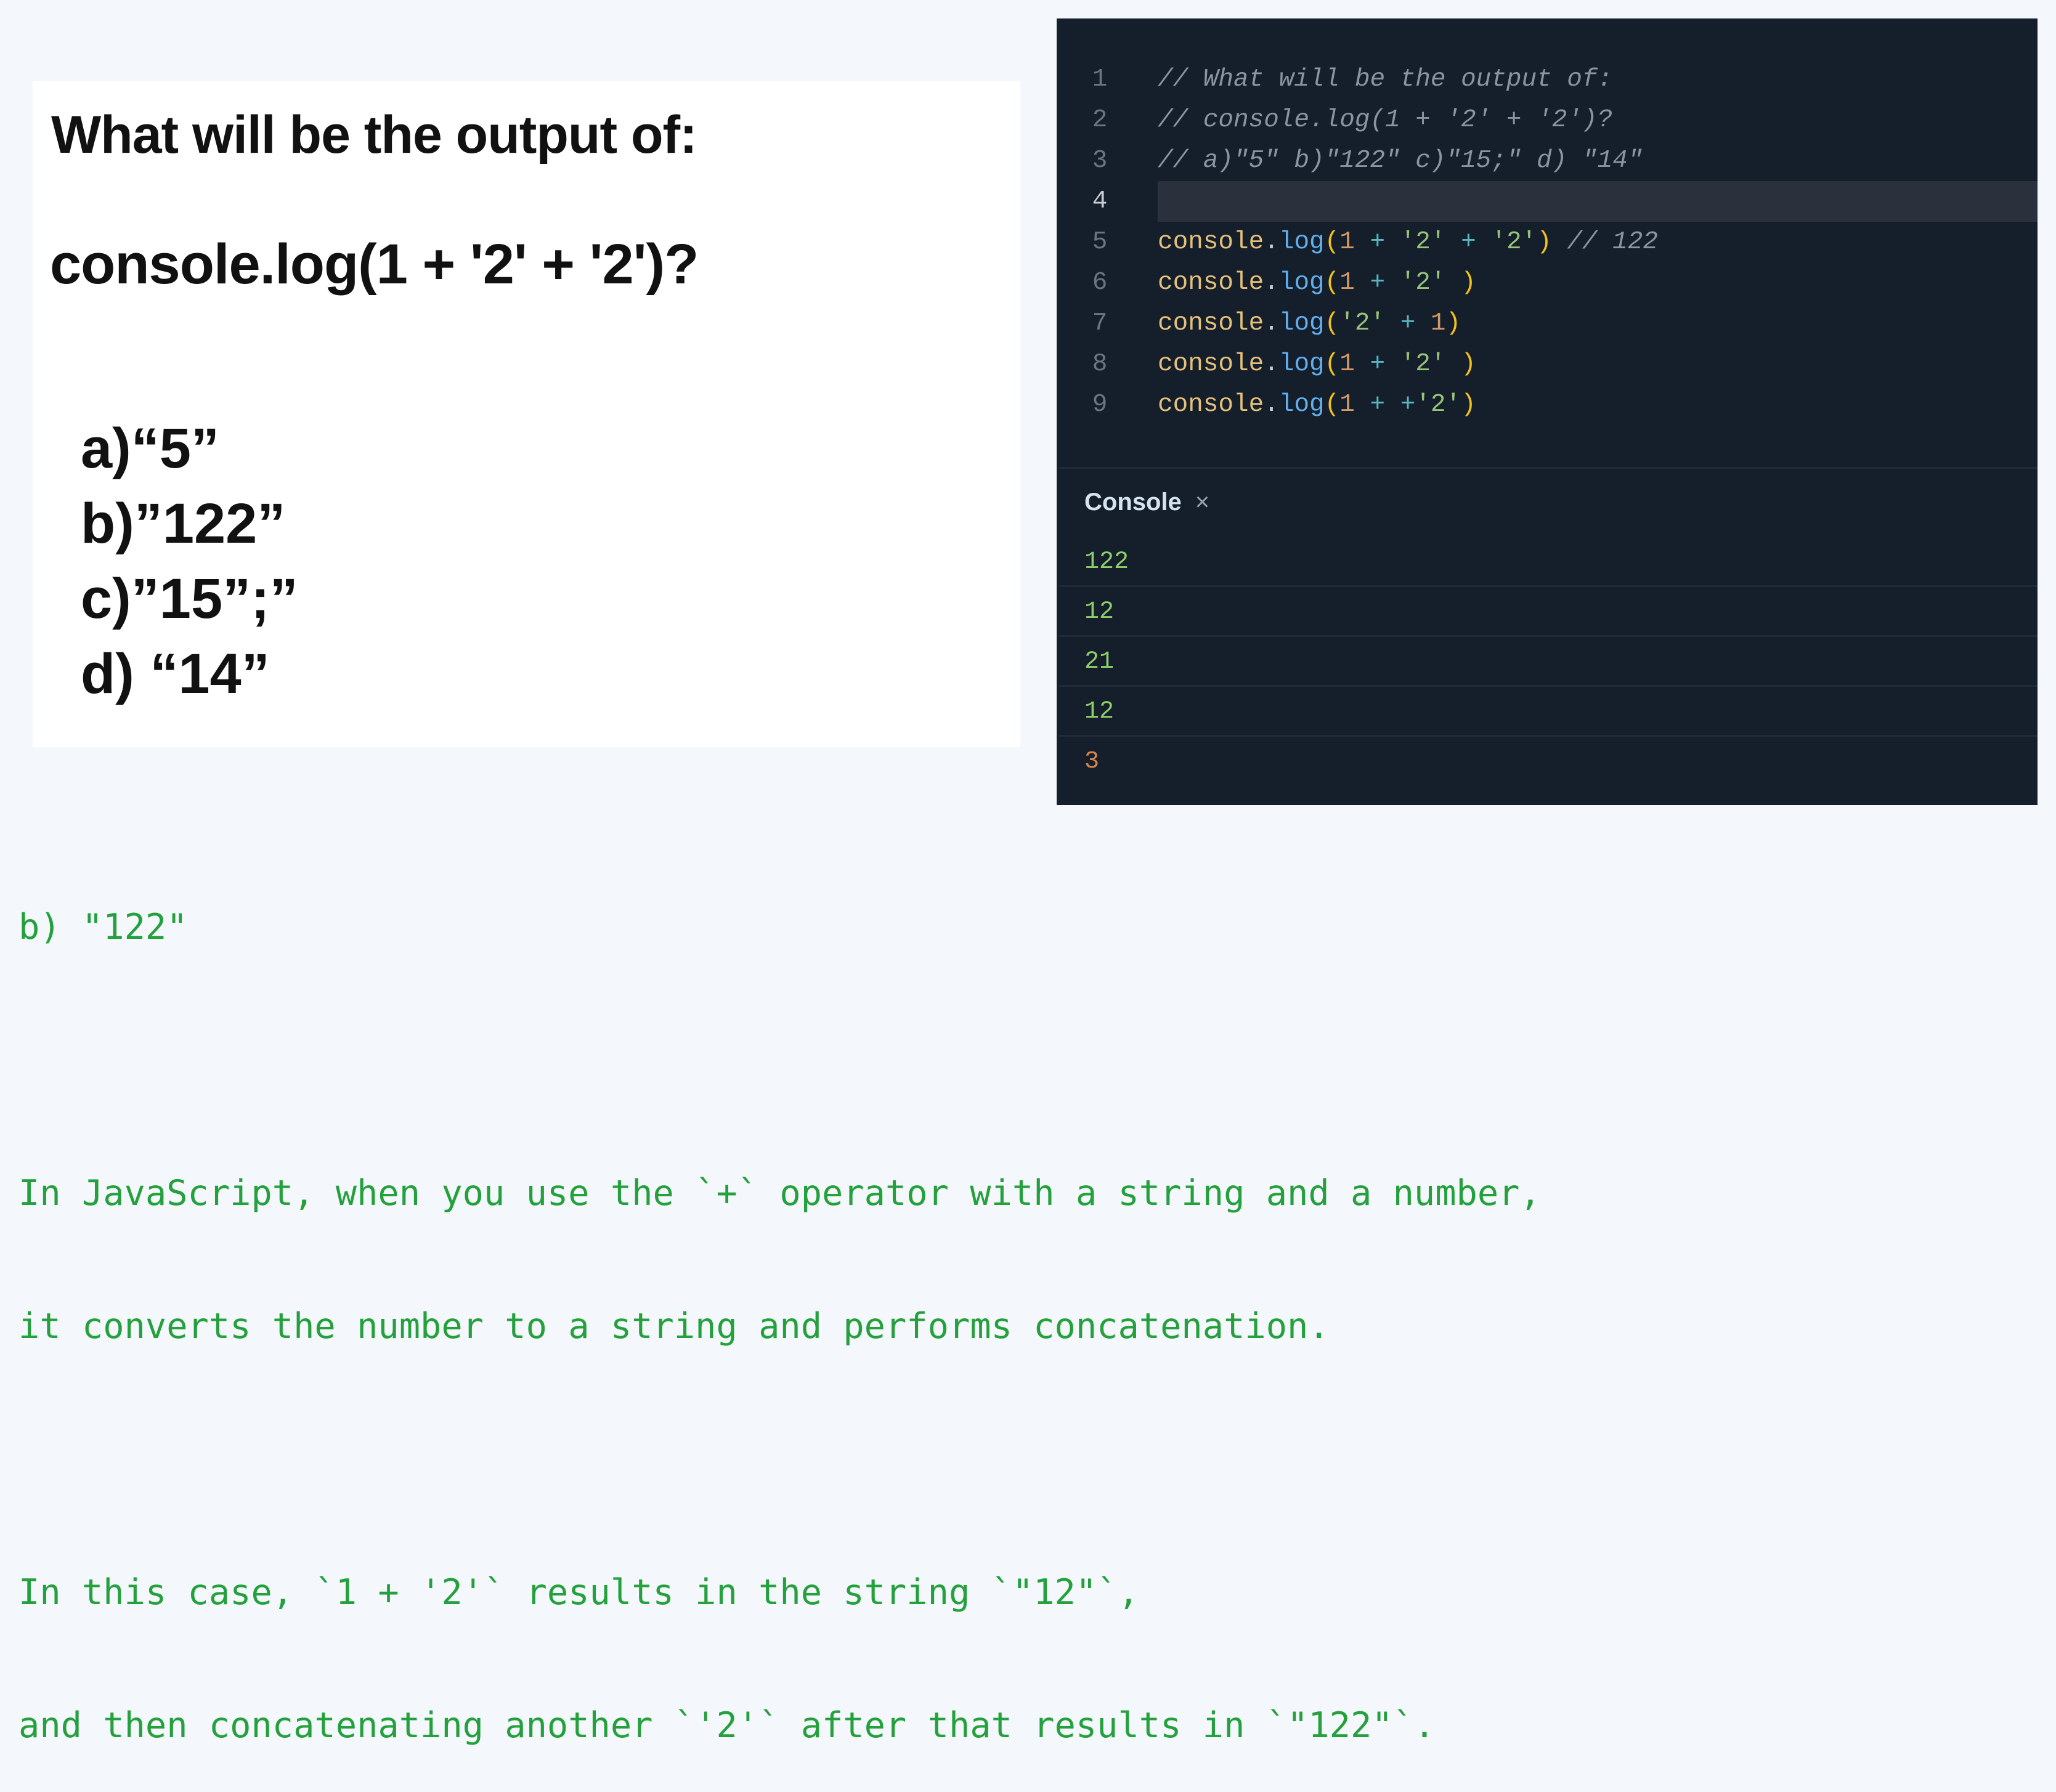 This screenshot has width=2056, height=1792. What do you see at coordinates (1547, 201) in the screenshot?
I see `code-line: 4` at bounding box center [1547, 201].